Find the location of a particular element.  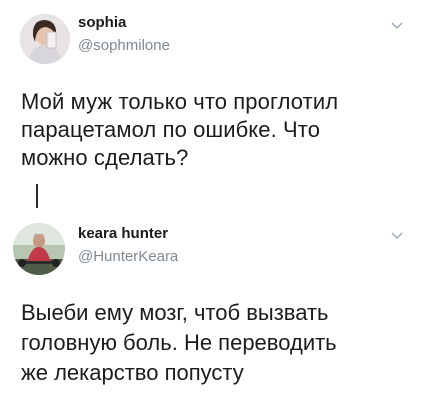

tweet-text-line: головную боль. Не переводить is located at coordinates (179, 342).